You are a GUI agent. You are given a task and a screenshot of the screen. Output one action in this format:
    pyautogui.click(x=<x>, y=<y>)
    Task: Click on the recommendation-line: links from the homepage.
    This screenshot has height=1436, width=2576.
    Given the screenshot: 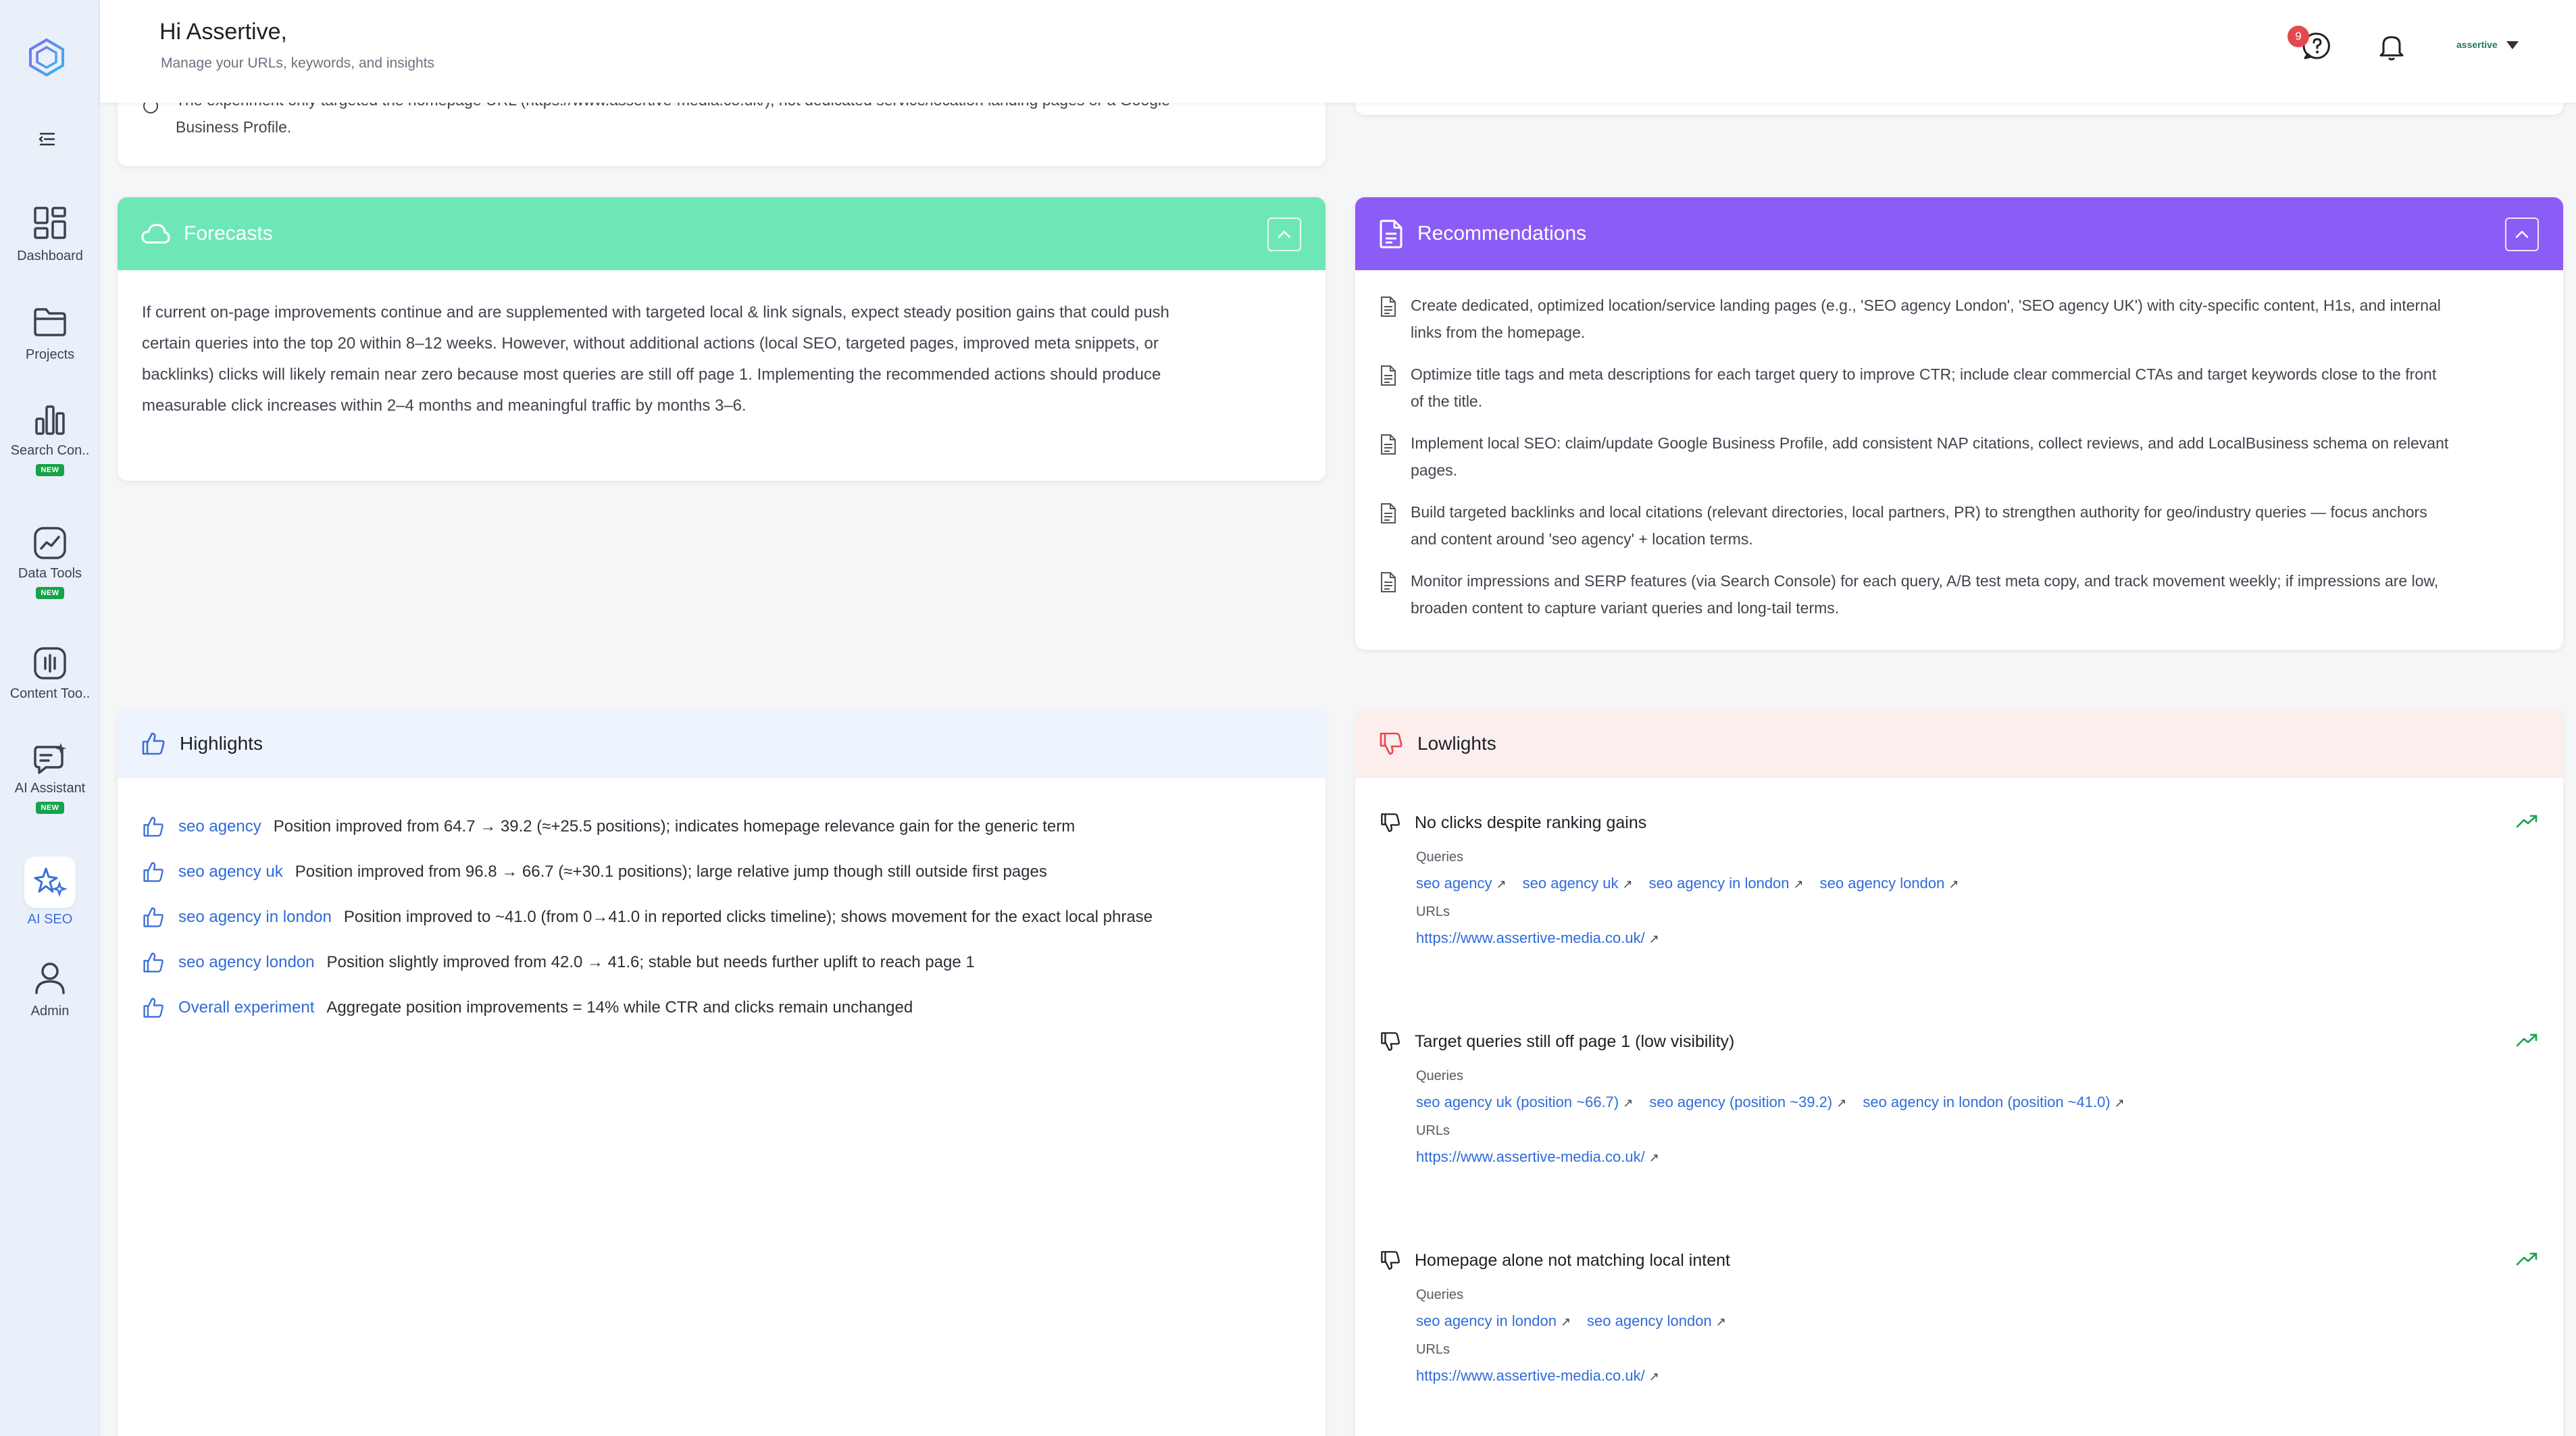 What is the action you would take?
    pyautogui.click(x=1498, y=332)
    